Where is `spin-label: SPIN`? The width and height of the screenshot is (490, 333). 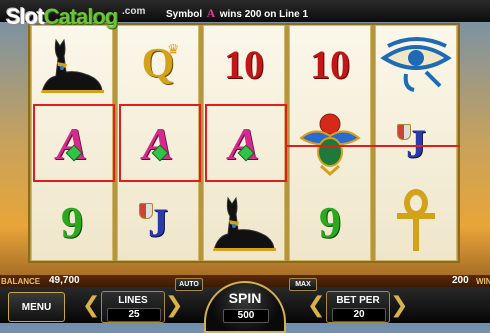
spin-label: SPIN is located at coordinates (245, 298).